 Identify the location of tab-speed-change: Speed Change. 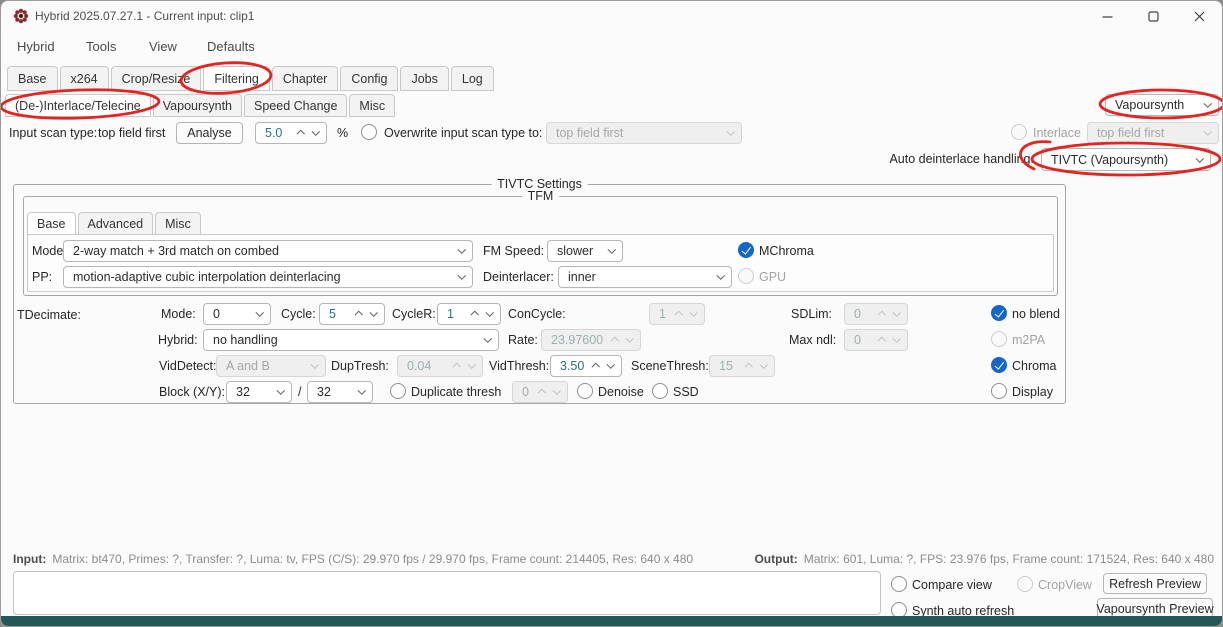
(296, 105).